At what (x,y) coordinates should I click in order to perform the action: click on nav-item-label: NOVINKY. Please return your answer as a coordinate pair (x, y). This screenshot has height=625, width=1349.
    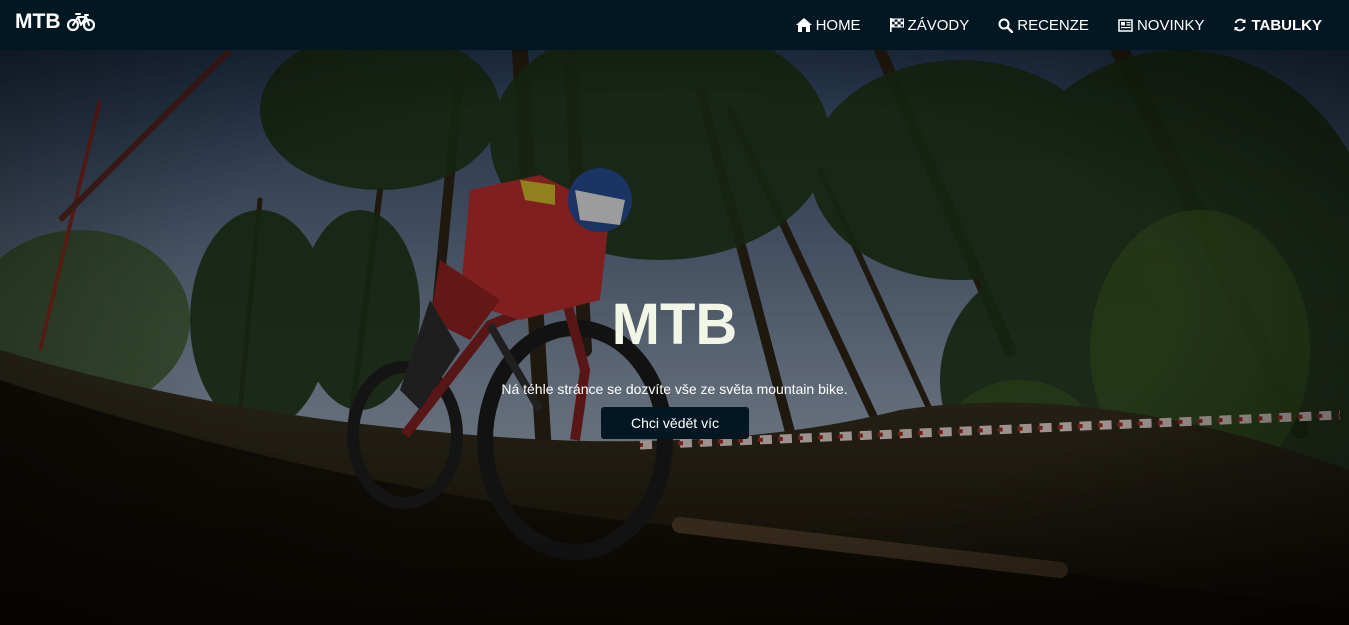
    Looking at the image, I should click on (1170, 25).